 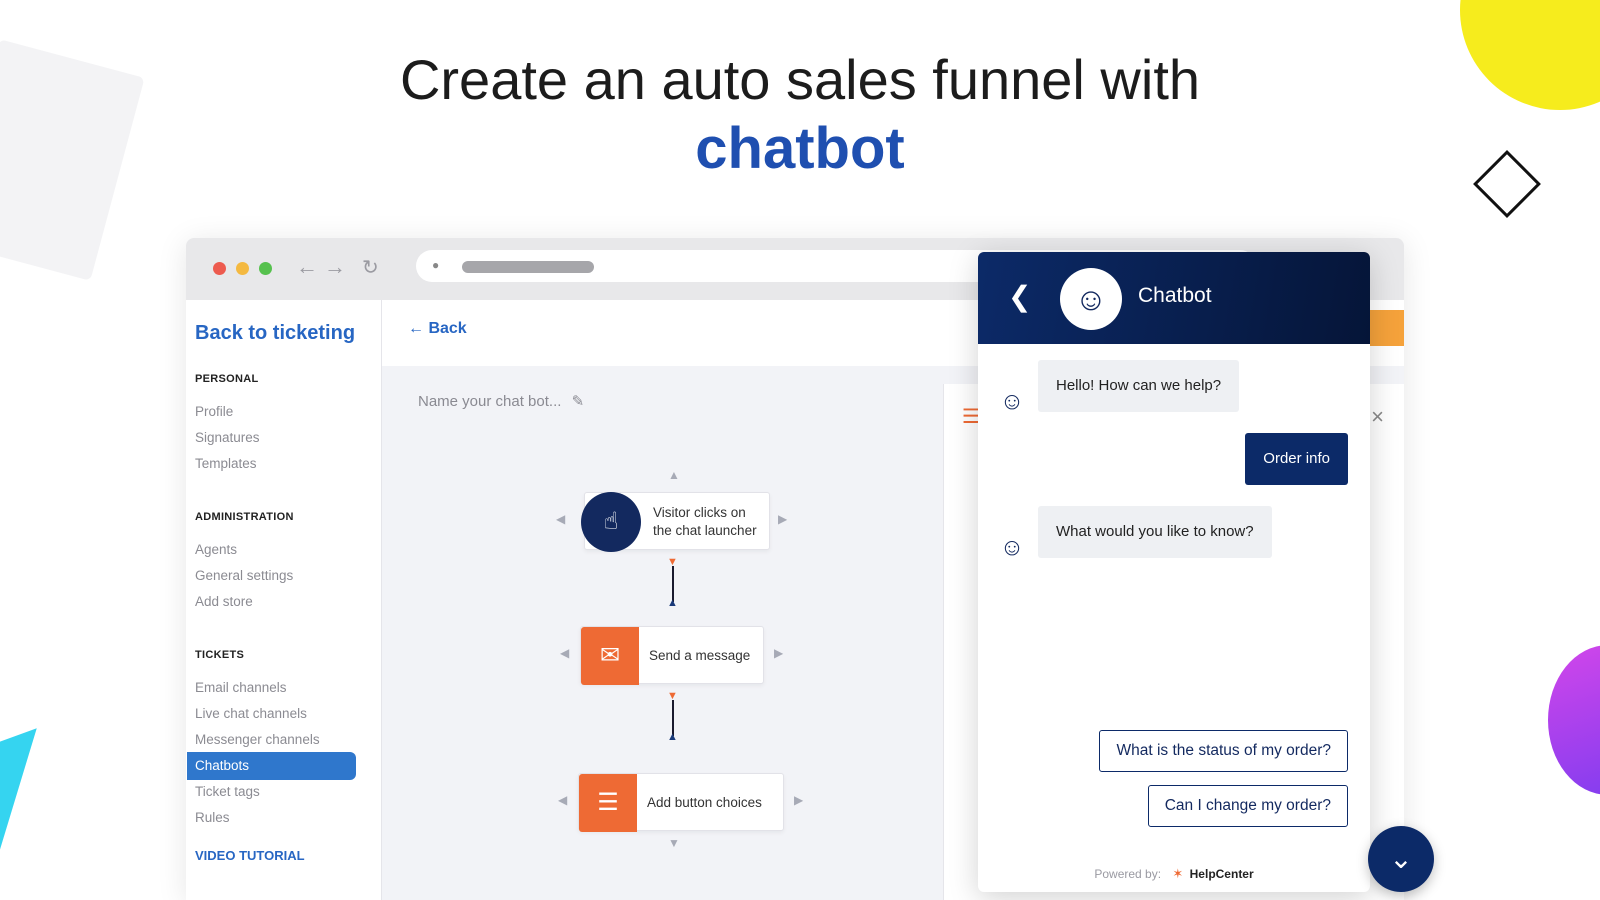 What do you see at coordinates (241, 687) in the screenshot?
I see `sidebar-item-email-channels: Email channels` at bounding box center [241, 687].